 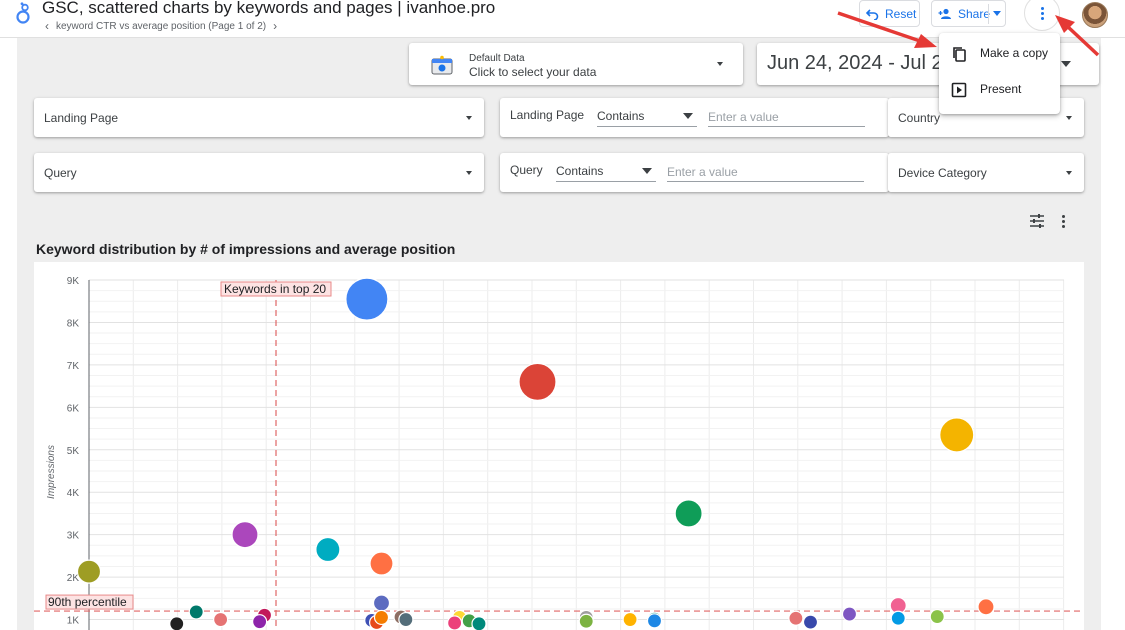 I want to click on chevron-right-icon: ›, so click(x=275, y=26).